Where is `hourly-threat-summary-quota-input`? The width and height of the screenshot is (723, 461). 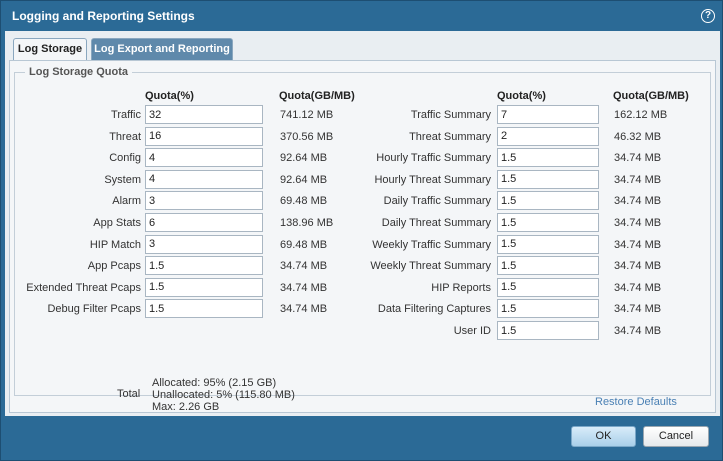
hourly-threat-summary-quota-input is located at coordinates (548, 179).